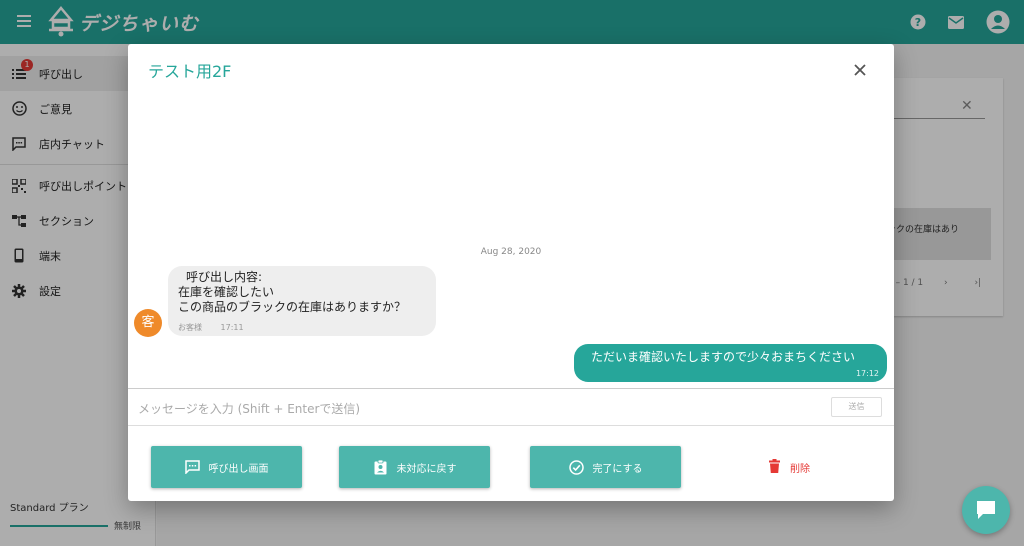 This screenshot has width=1024, height=546. Describe the element at coordinates (249, 409) in the screenshot. I see `message-input-placeholder: メッセージを入力 (Shift + Enterで送信)` at that location.